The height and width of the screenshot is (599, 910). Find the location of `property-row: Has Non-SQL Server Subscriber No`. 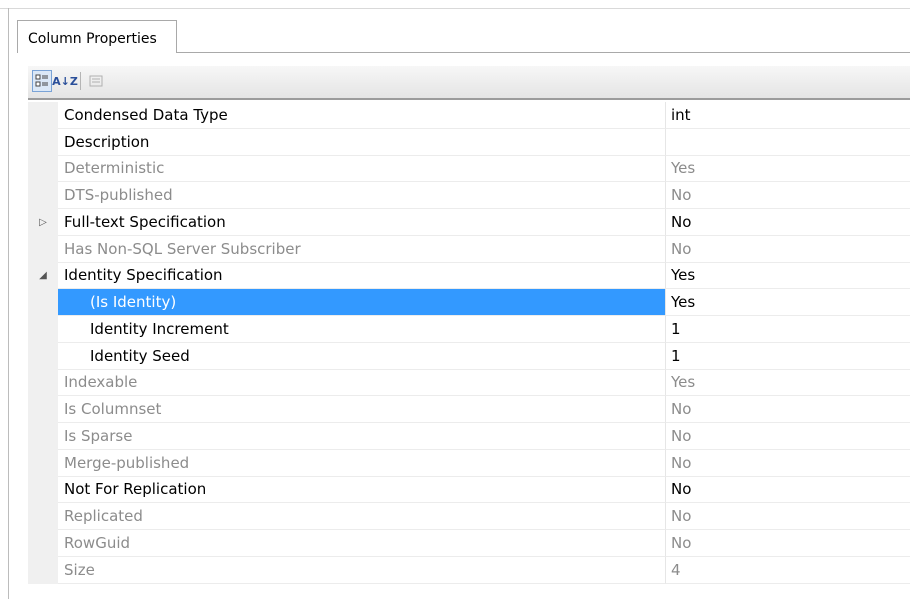

property-row: Has Non-SQL Server Subscriber No is located at coordinates (469, 249).